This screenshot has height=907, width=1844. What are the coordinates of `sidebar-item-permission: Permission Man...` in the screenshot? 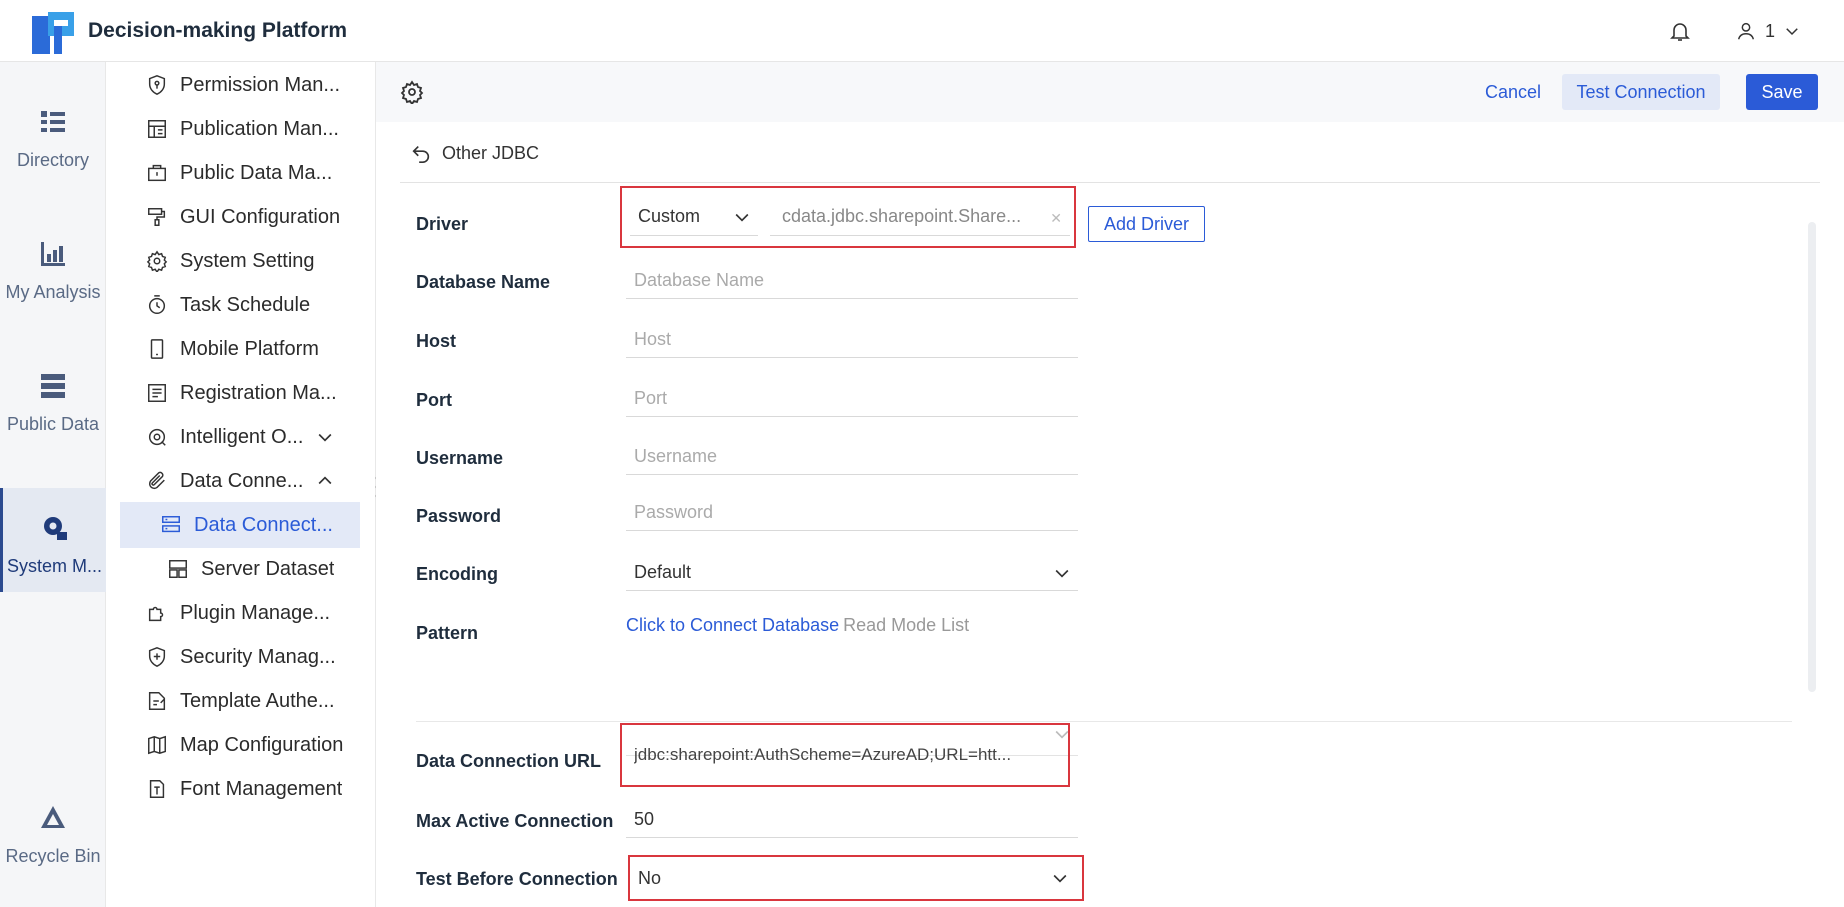 It's located at (247, 85).